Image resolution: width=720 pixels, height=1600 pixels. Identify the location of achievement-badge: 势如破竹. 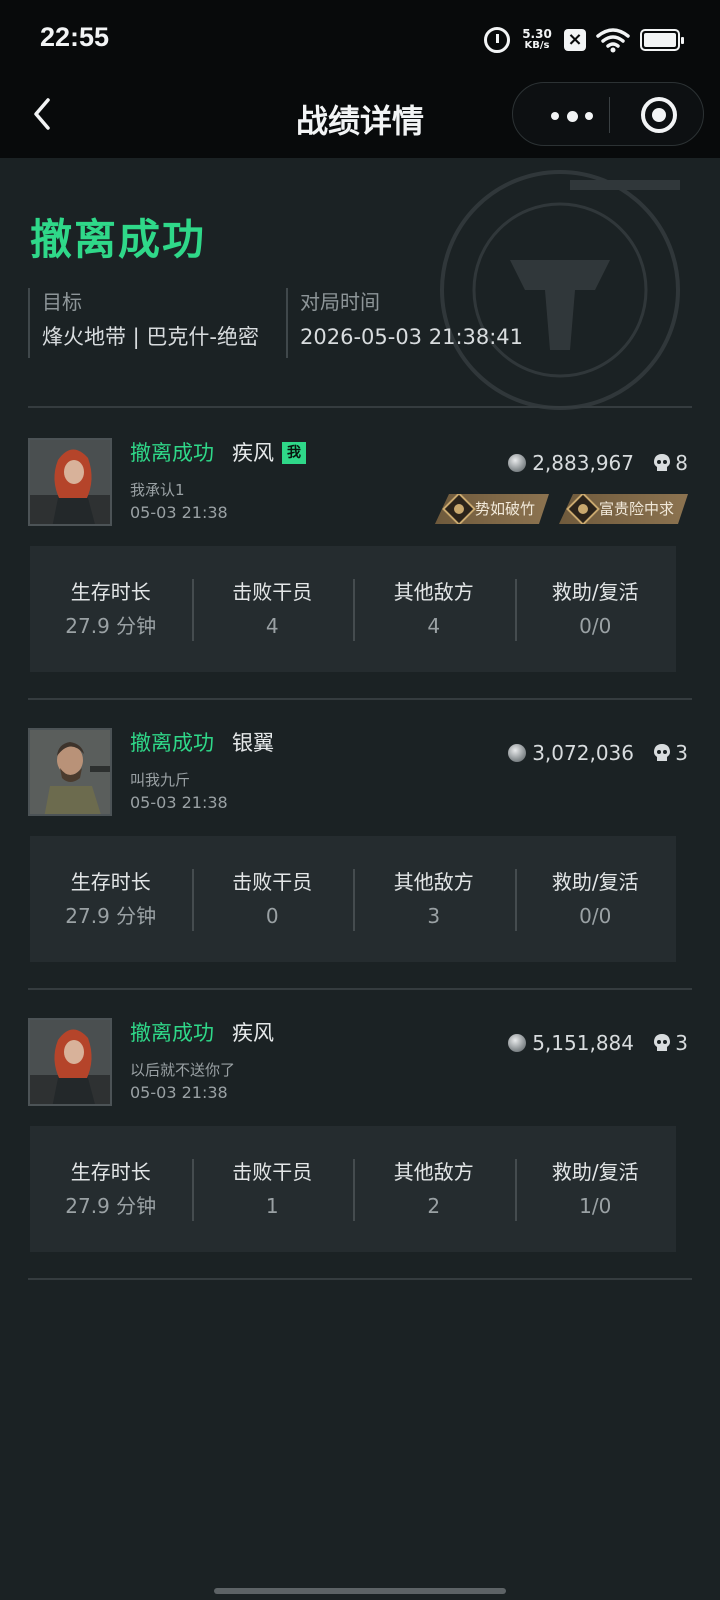
(492, 509).